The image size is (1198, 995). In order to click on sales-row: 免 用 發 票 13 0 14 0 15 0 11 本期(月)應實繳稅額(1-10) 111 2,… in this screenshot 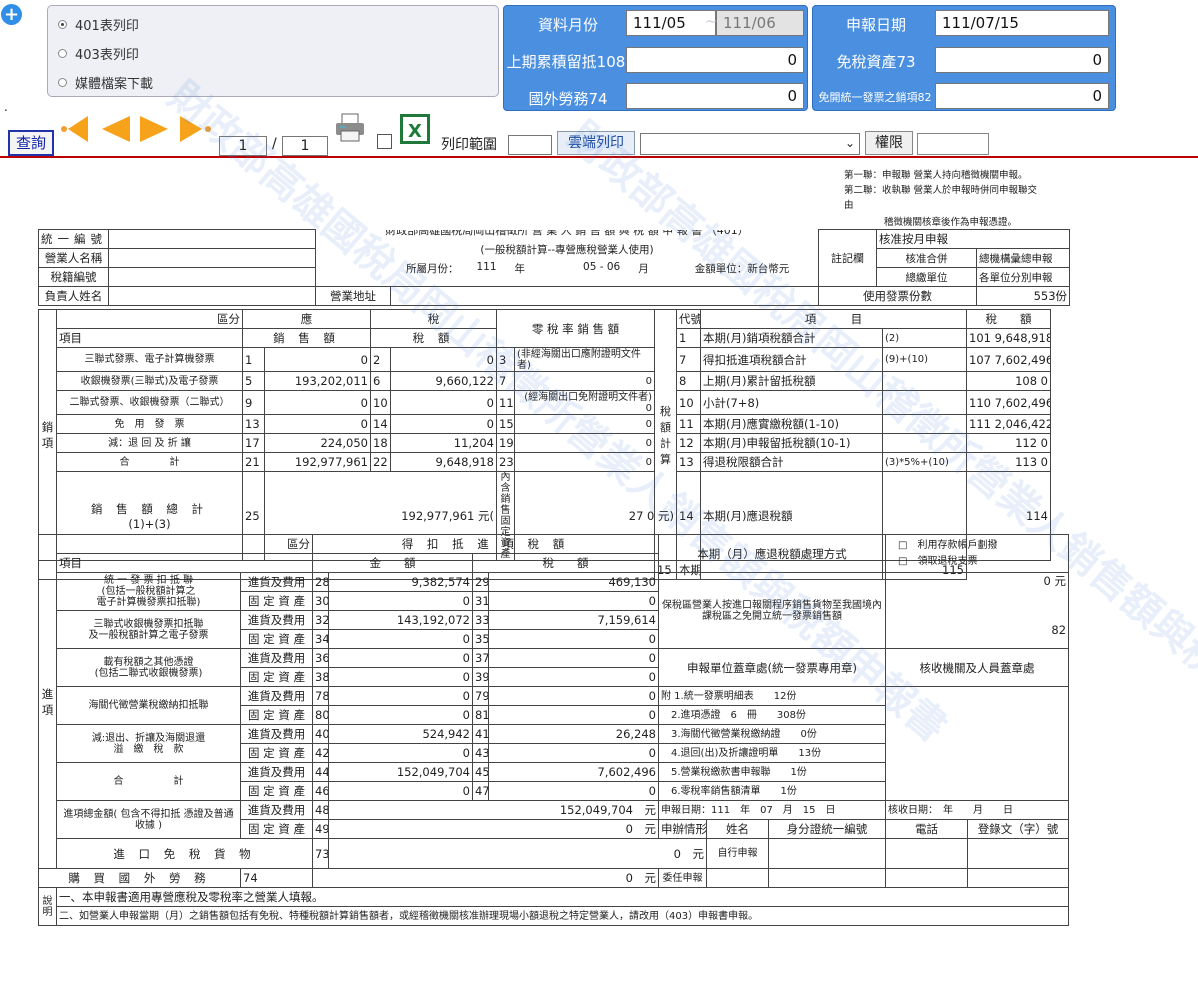, I will do `click(594, 424)`.